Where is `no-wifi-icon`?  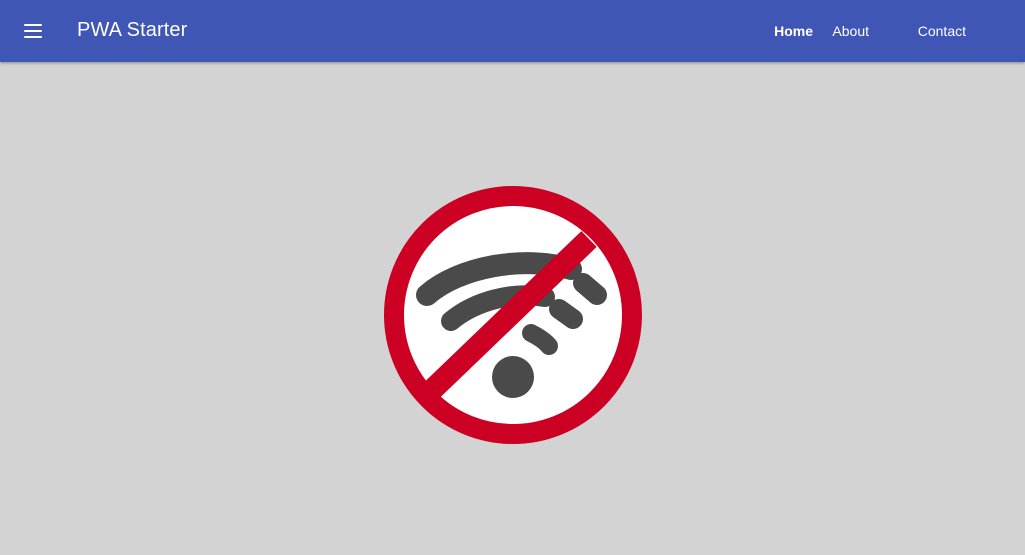 no-wifi-icon is located at coordinates (513, 315).